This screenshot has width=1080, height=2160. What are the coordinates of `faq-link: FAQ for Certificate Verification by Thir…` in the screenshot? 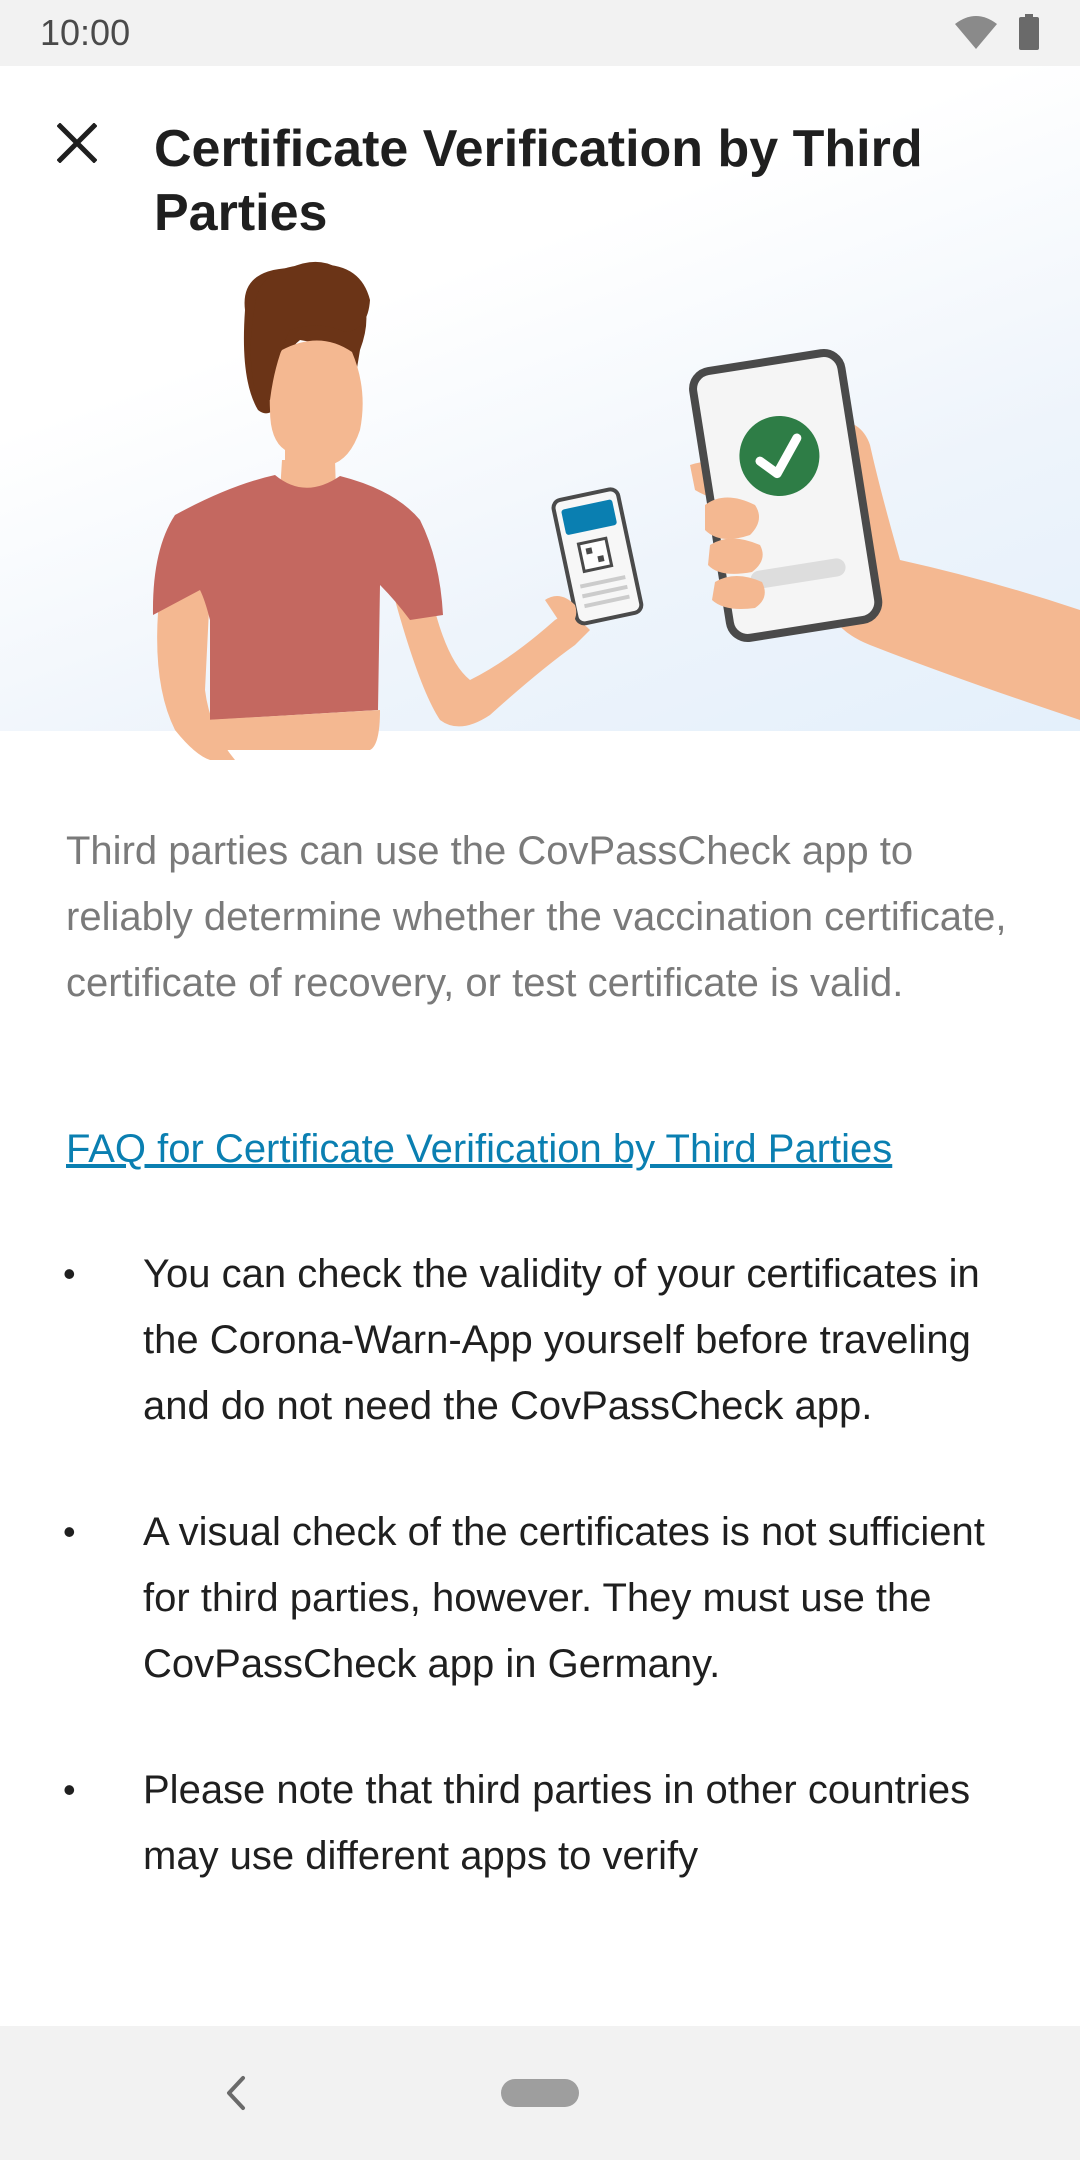 It's located at (479, 1149).